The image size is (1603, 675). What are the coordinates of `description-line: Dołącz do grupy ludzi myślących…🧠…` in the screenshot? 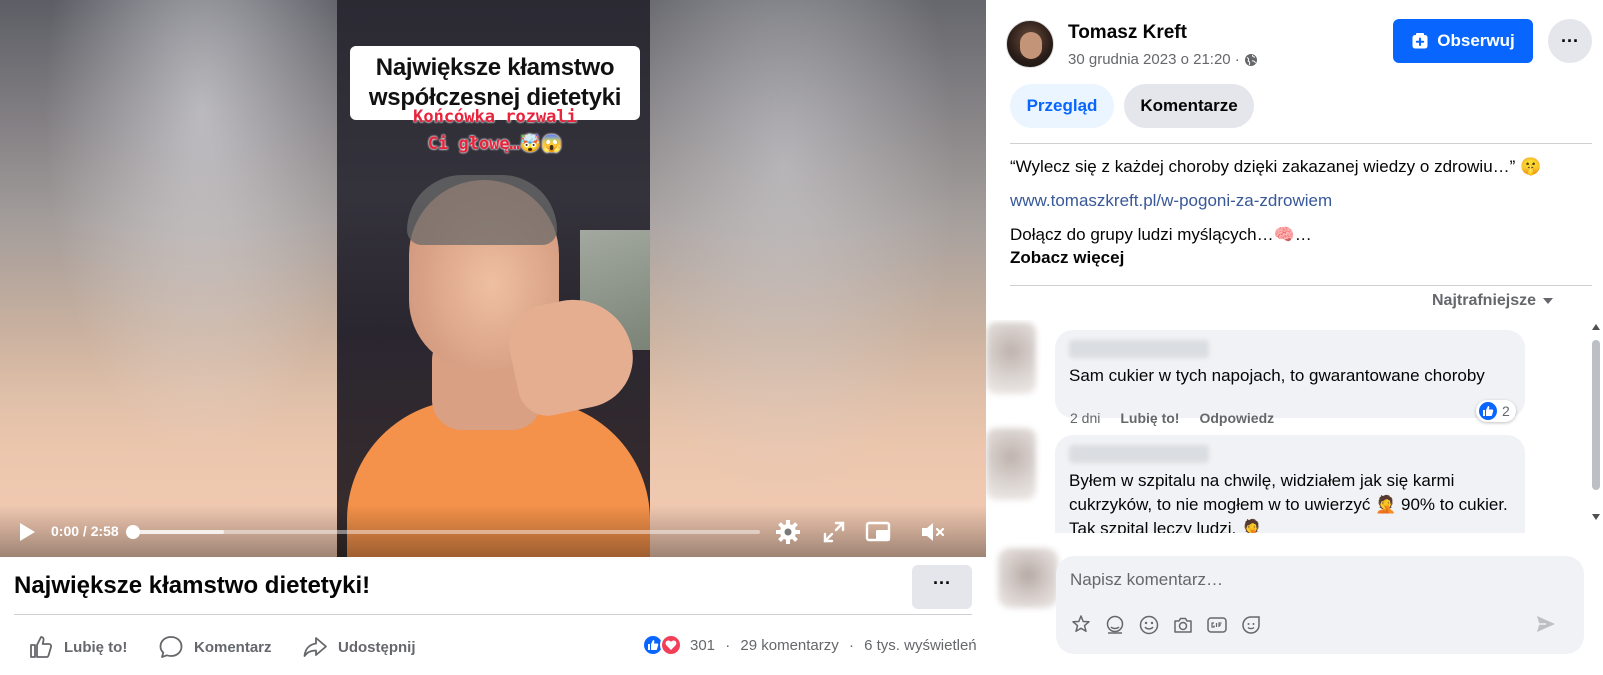 It's located at (1161, 234).